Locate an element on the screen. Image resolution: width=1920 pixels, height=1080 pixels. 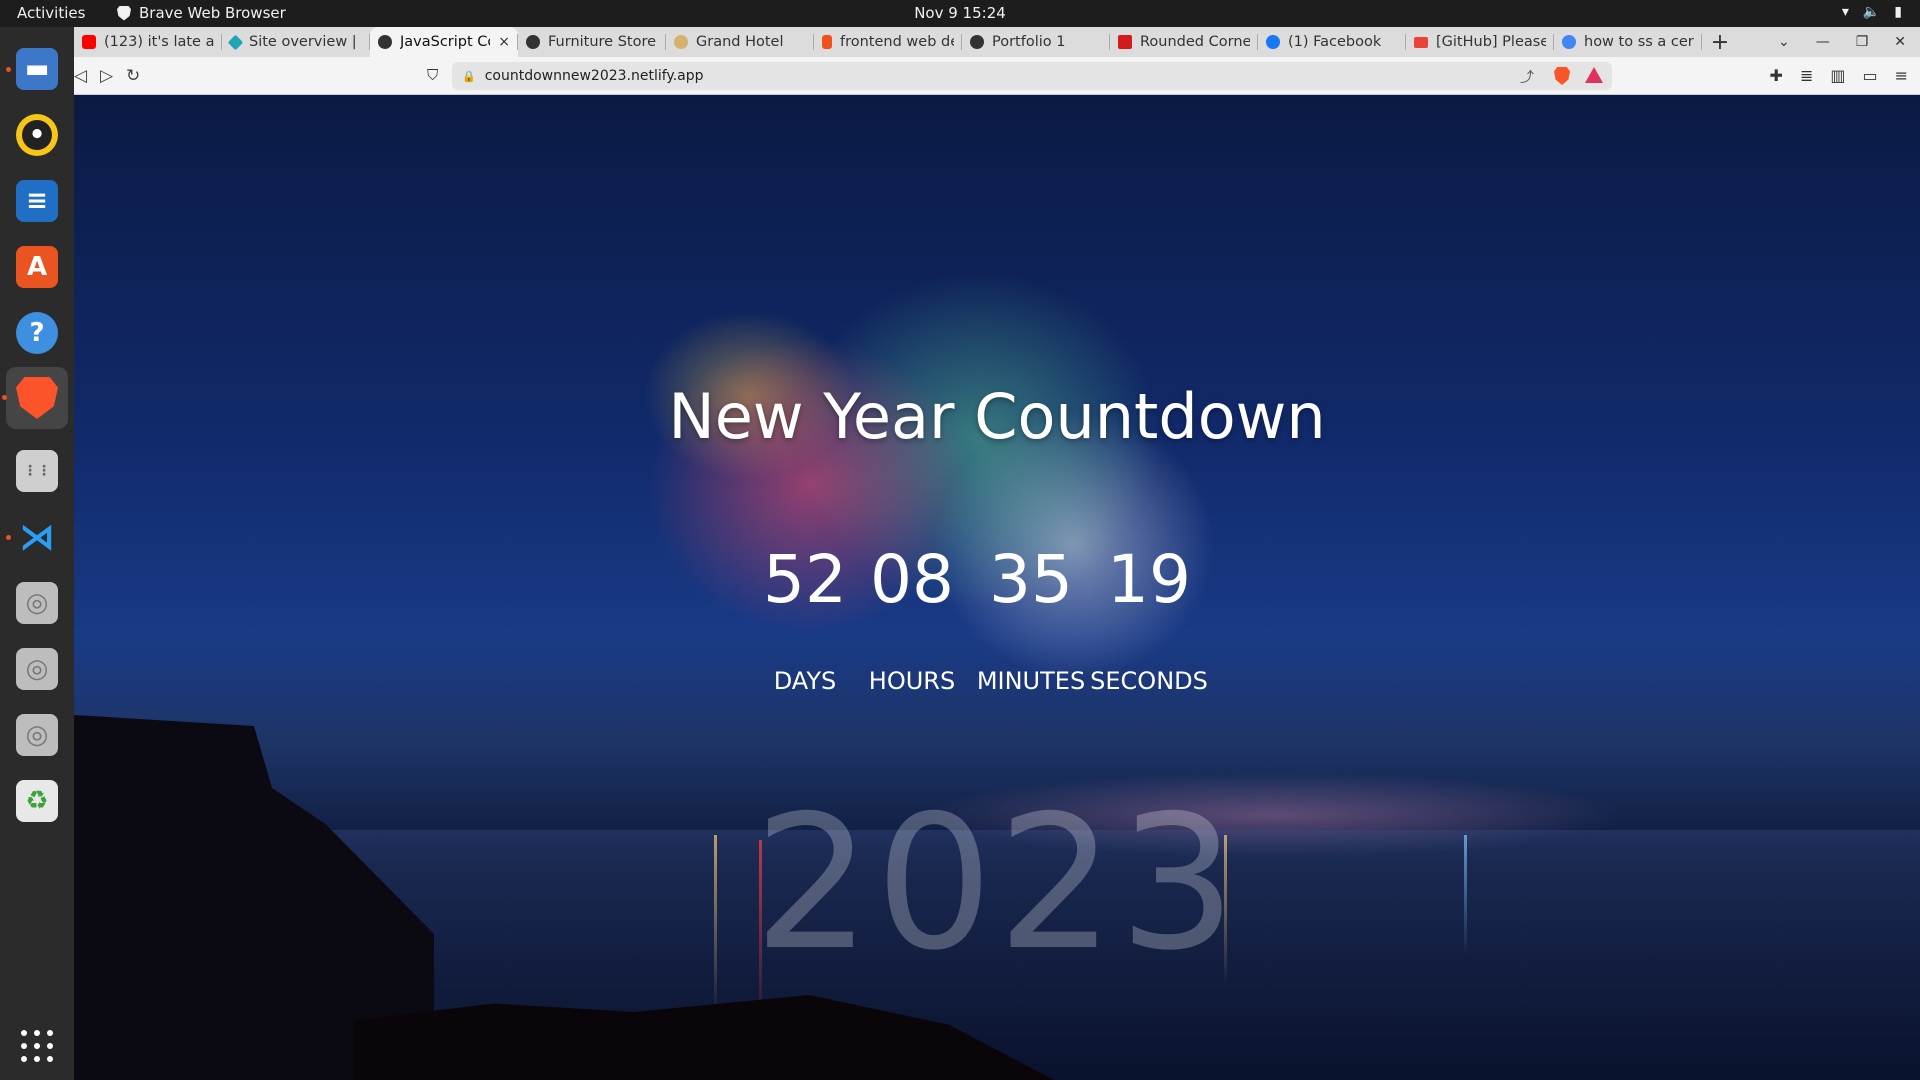
app-center-icon: A is located at coordinates (37, 267).